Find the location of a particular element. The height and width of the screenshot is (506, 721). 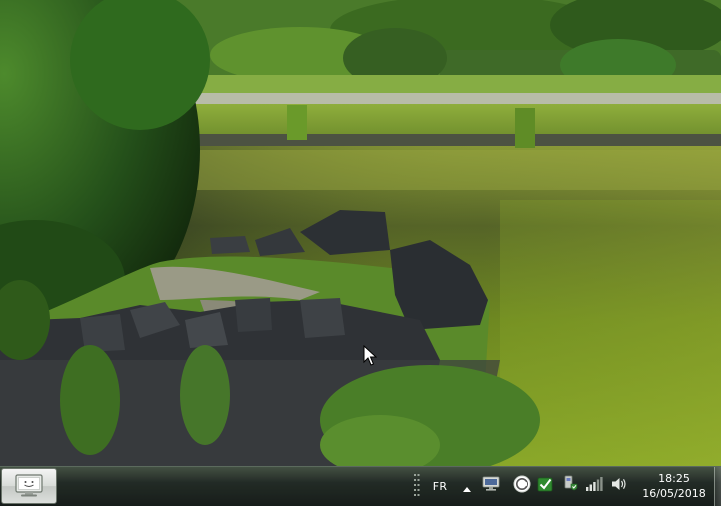

green-check-icon is located at coordinates (545, 486).